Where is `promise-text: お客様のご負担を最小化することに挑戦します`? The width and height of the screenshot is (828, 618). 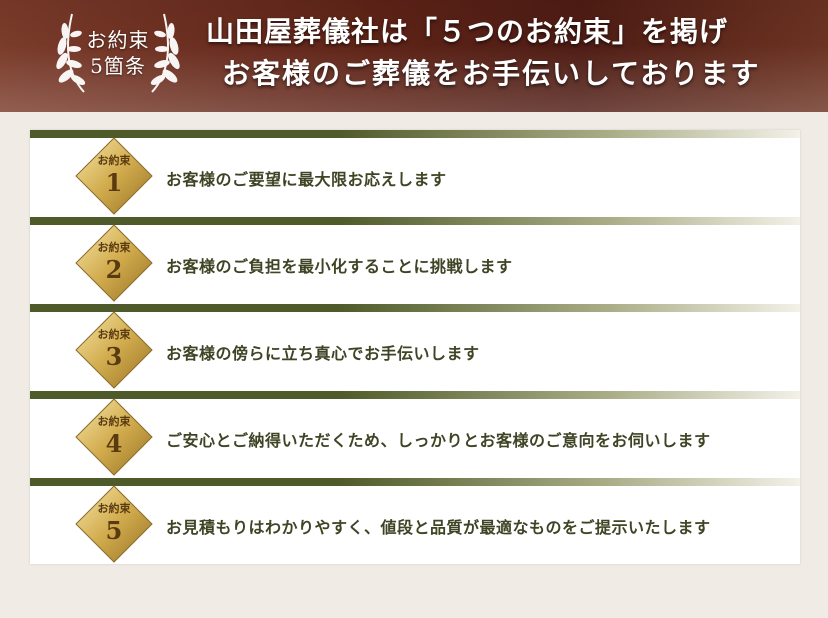
promise-text: お客様のご負担を最小化することに挑戦します is located at coordinates (339, 266).